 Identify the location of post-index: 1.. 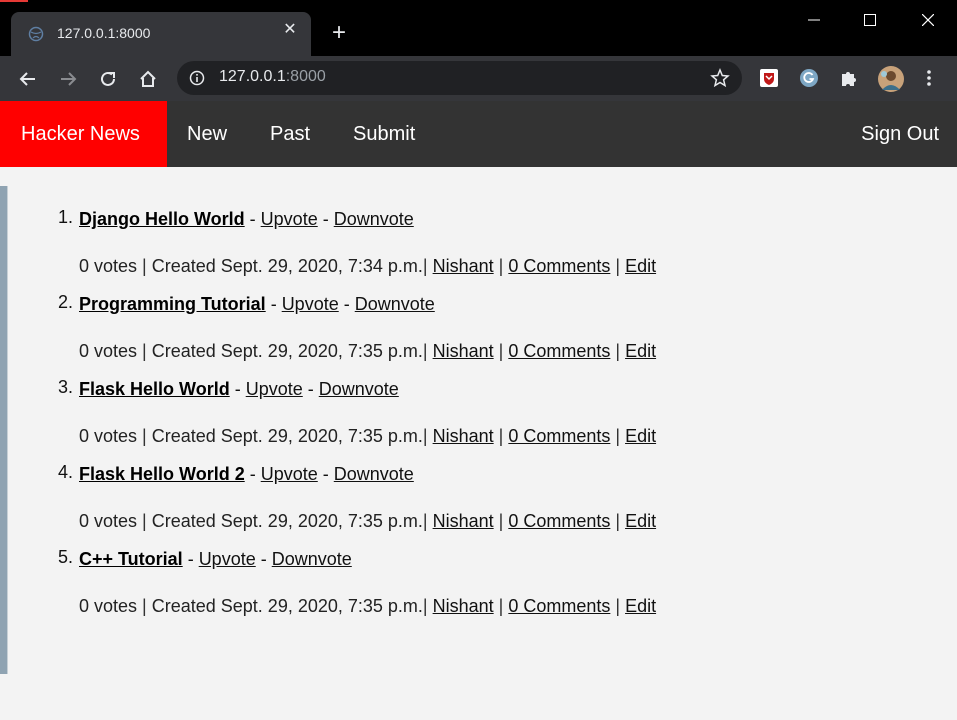
(66, 217).